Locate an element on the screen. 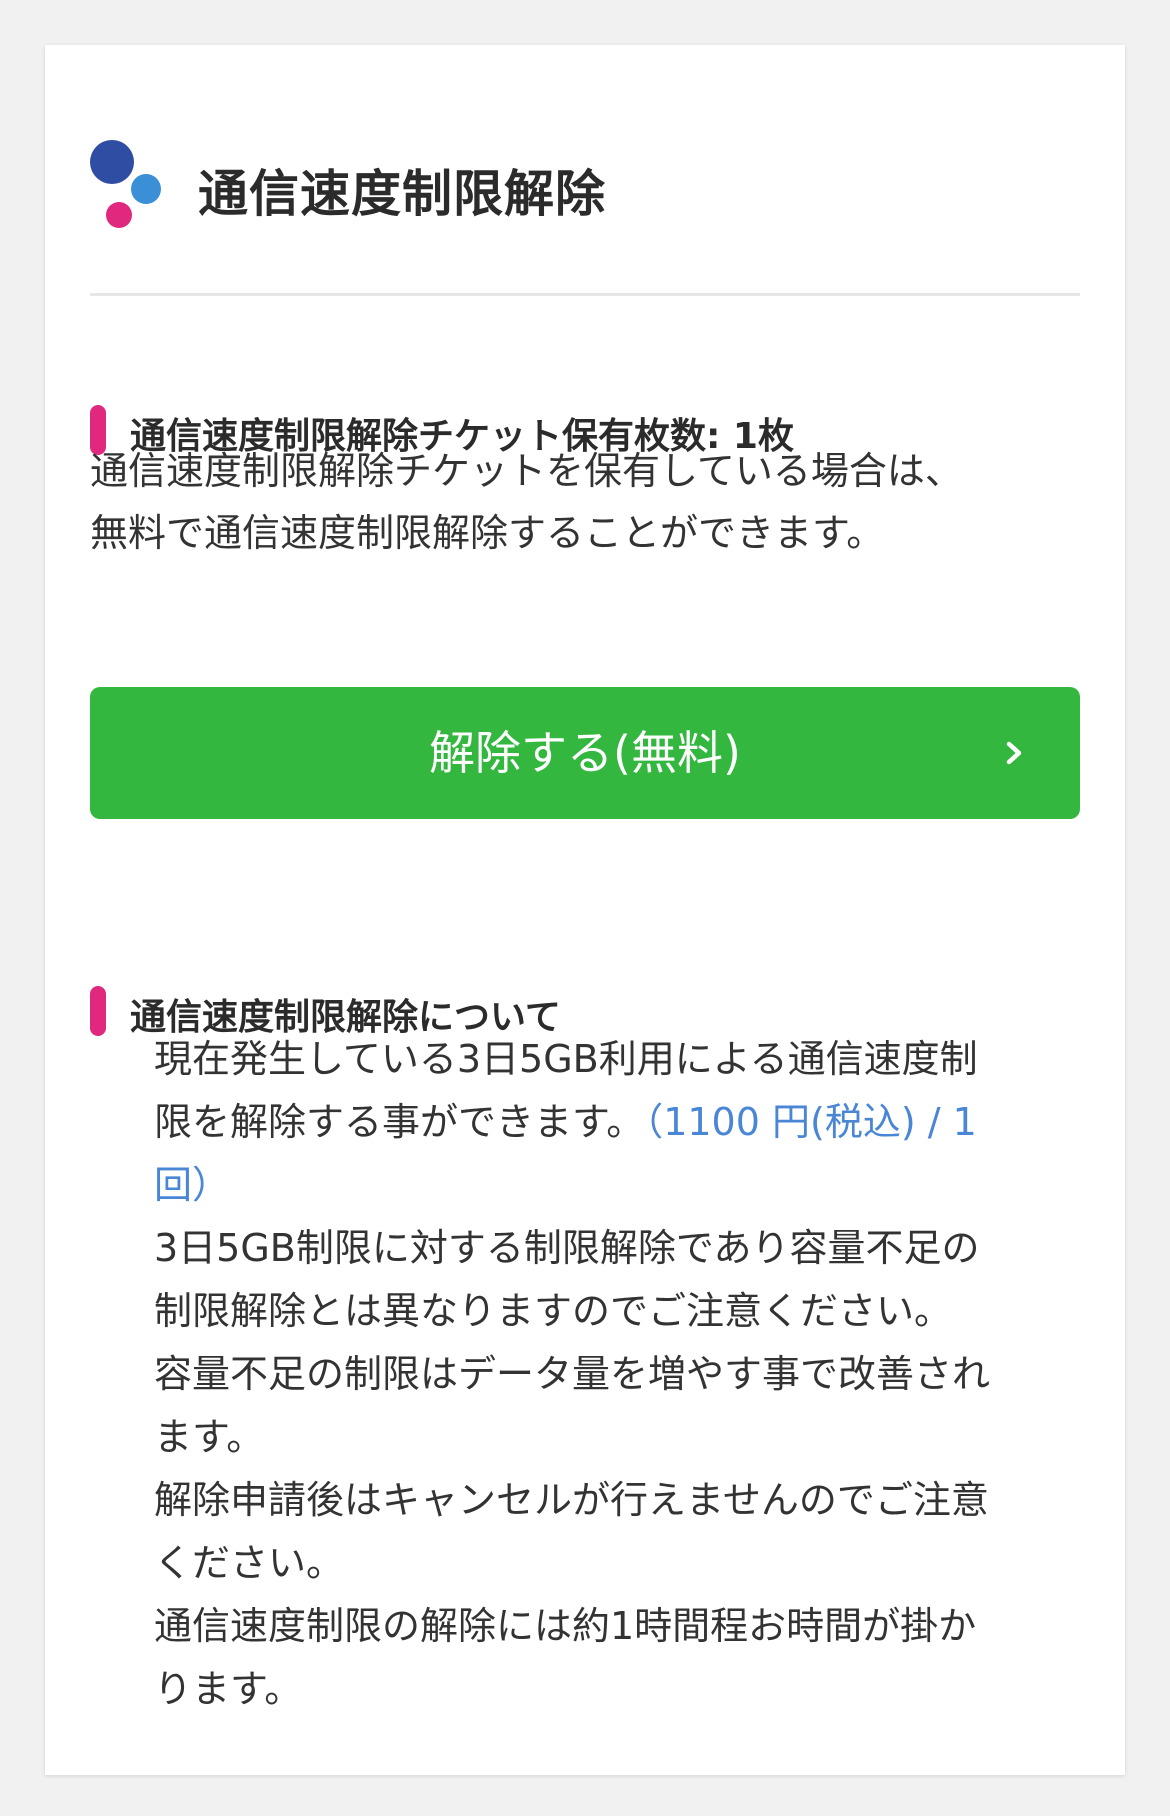 This screenshot has width=1170, height=1816. ticket-description-line: 無料で通信速度制限解除することができます。 is located at coordinates (487, 533).